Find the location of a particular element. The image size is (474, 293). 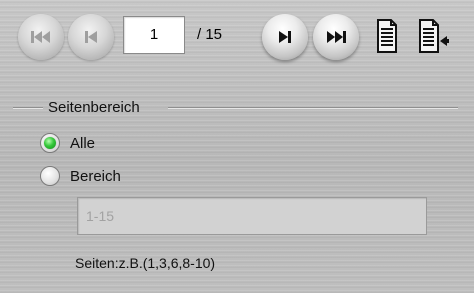

current-page-field: 1 is located at coordinates (154, 35).